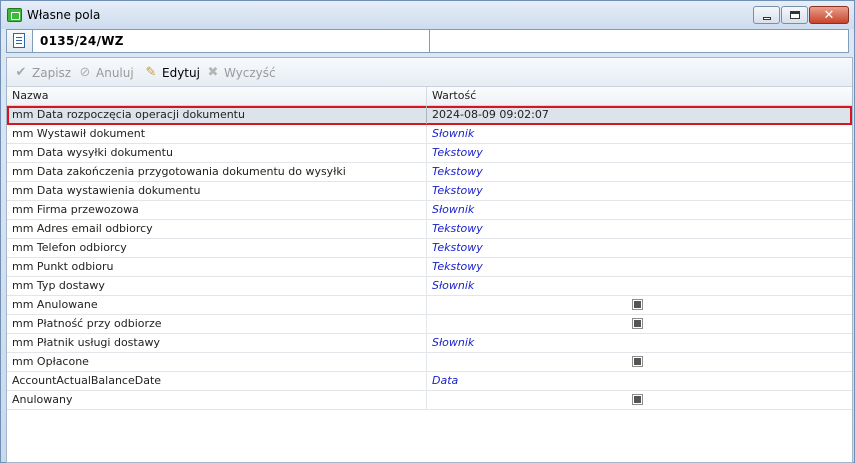  What do you see at coordinates (766, 15) in the screenshot?
I see `minimize-button` at bounding box center [766, 15].